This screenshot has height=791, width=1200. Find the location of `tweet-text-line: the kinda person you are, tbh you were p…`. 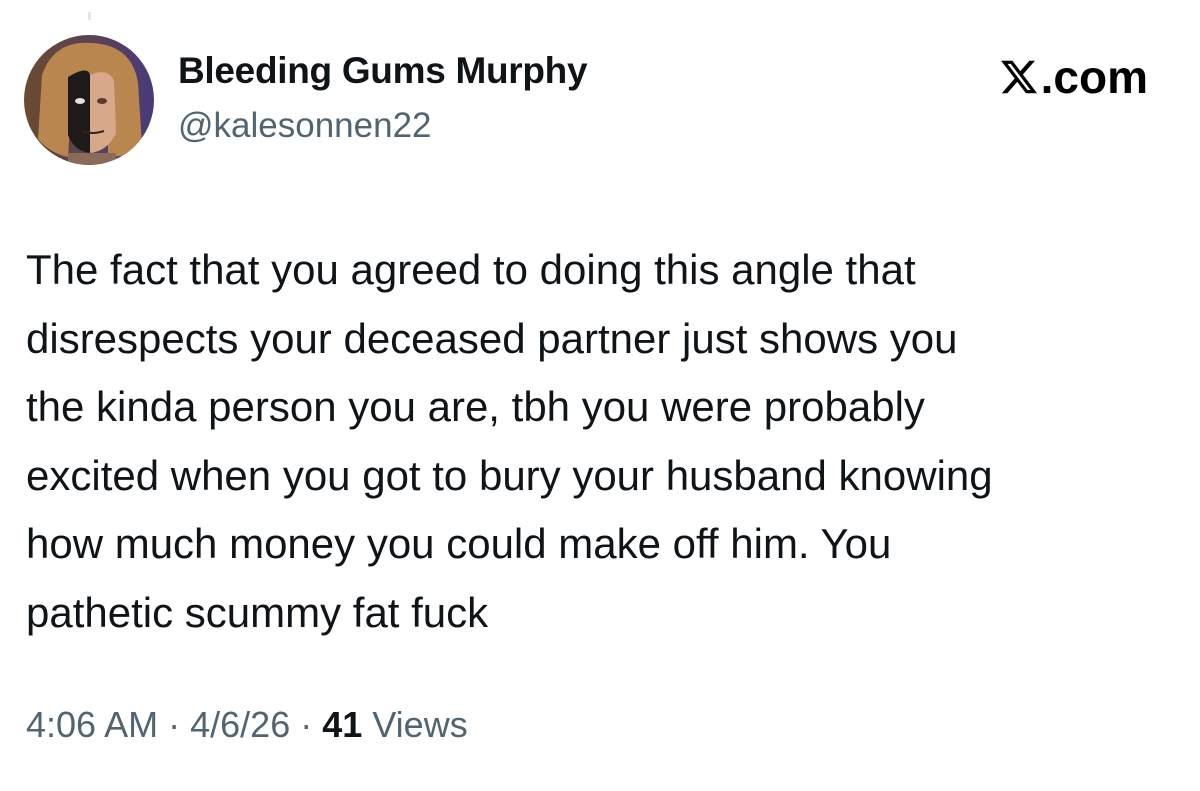

tweet-text-line: the kinda person you are, tbh you were p… is located at coordinates (475, 406).